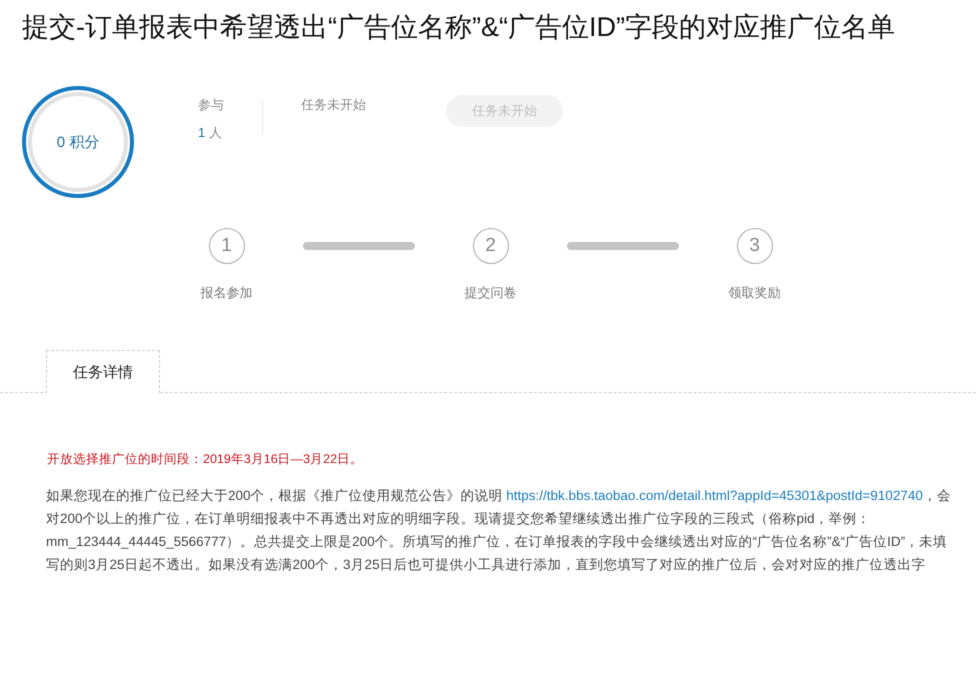 The width and height of the screenshot is (976, 699). What do you see at coordinates (499, 530) in the screenshot?
I see `description-paragraph: 如果您现在的推广位已经大于200个，根据《推广位使用规范公告》的说明 https://tbk.bbs.taobao.com/detail.html?appId=45301&postId=9102740，会对200个以上的推广位，在订单明细报表中不再透出对应的明细字段。现请提交您希望继续透出推广位字段的三段式（俗称pid，举例：mm_123444_44445_5566777）。总共提交上限是200个。所填写的推广位，在订单报表的字段中会继续透出对应的“广告位名称”&“广告位ID”，未填写的则3月25日起不透出。如果没有选满200个，3月25日后也可提供小工具进行添加，直到您填写了对应的推广位后，会对对应的推广位透出字` at bounding box center [499, 530].